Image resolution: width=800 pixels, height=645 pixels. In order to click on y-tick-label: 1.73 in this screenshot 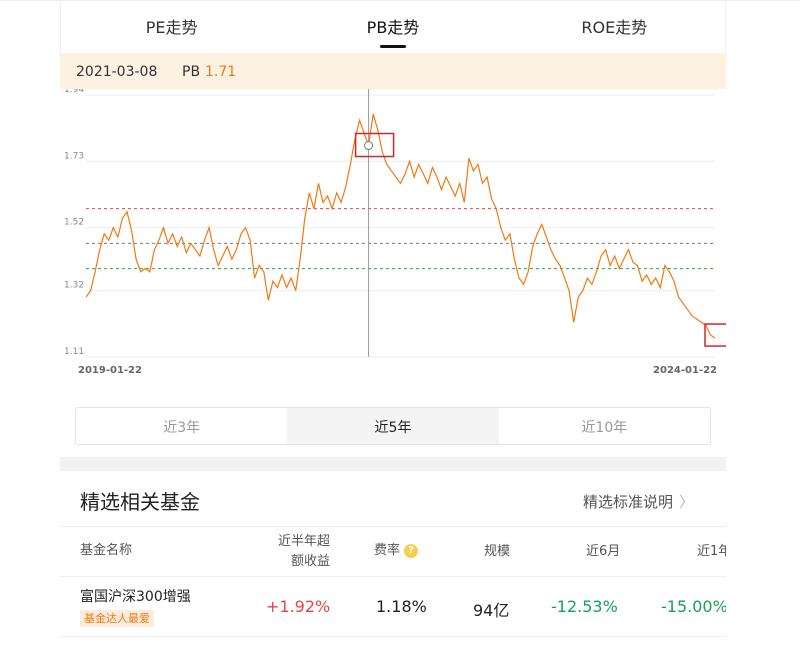, I will do `click(74, 156)`.